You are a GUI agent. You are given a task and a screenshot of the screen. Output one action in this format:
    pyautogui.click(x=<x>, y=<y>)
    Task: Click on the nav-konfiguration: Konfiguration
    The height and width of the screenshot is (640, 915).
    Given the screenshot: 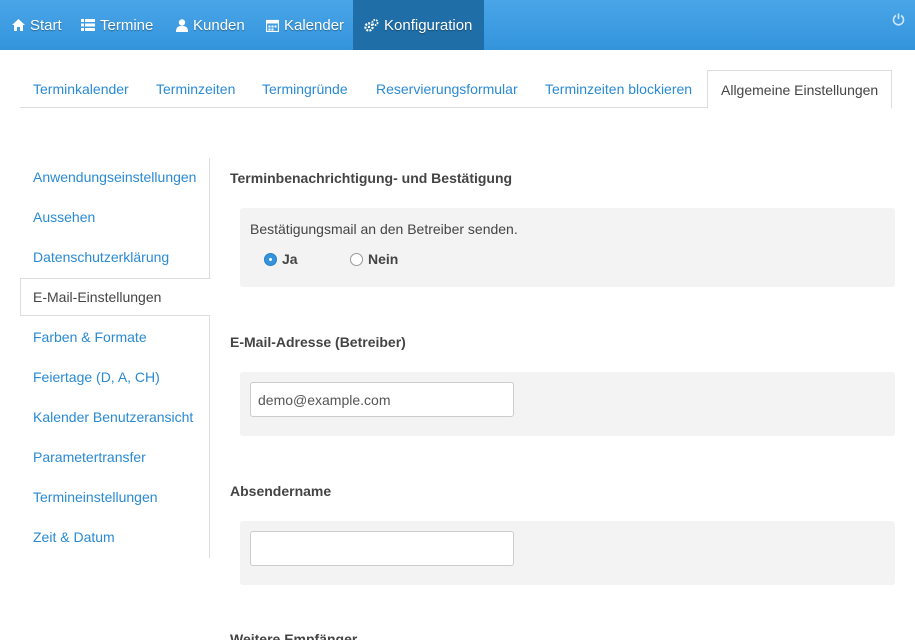 What is the action you would take?
    pyautogui.click(x=418, y=25)
    